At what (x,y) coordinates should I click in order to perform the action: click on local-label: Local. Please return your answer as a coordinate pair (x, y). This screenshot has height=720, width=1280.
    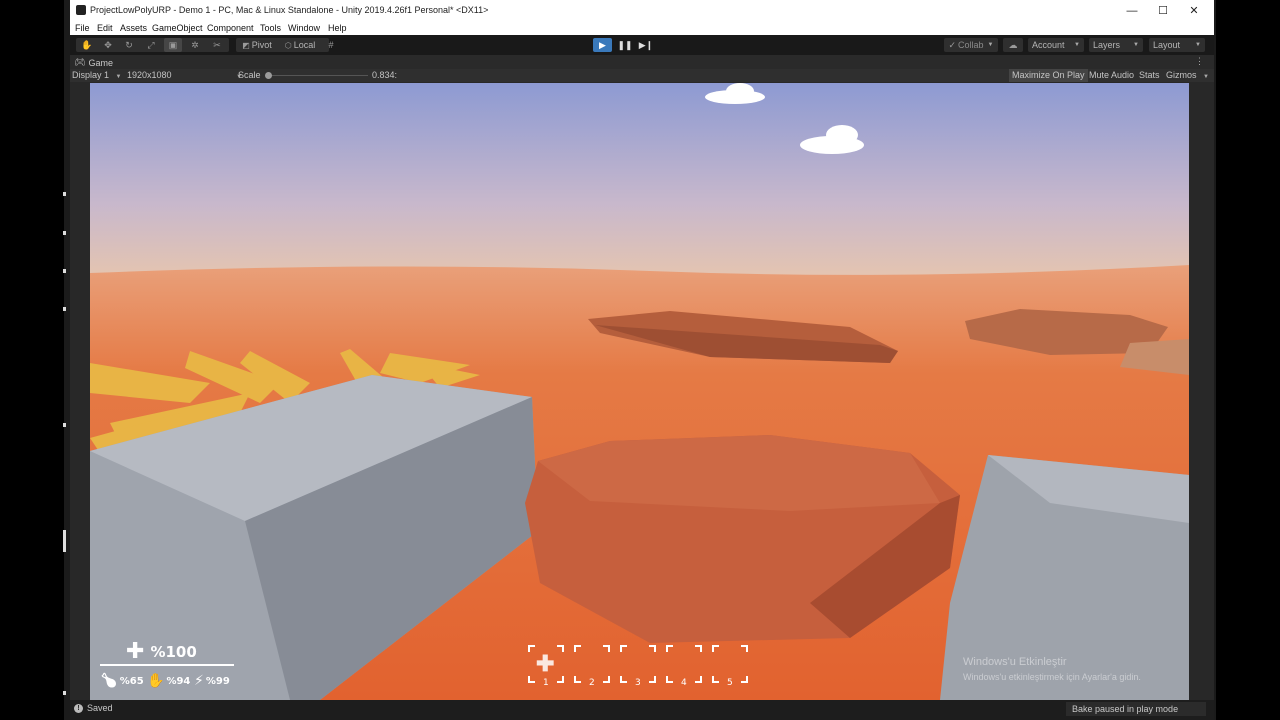
    Looking at the image, I should click on (304, 45).